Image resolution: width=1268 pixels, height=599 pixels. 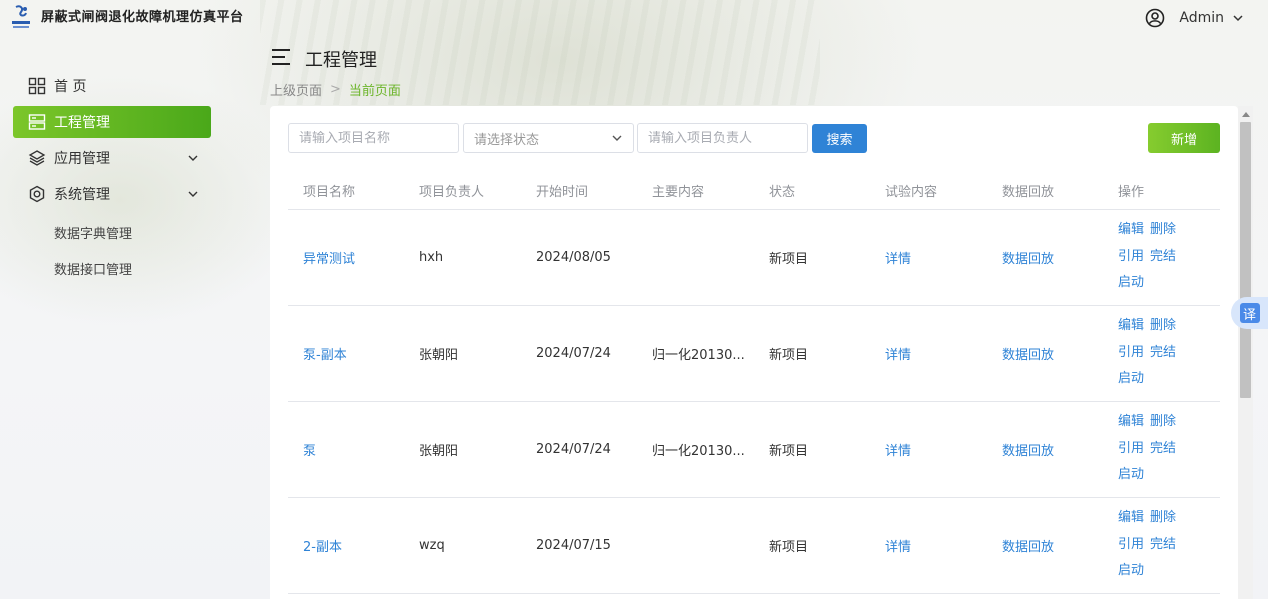 What do you see at coordinates (1155, 18) in the screenshot?
I see `user-avatar-icon` at bounding box center [1155, 18].